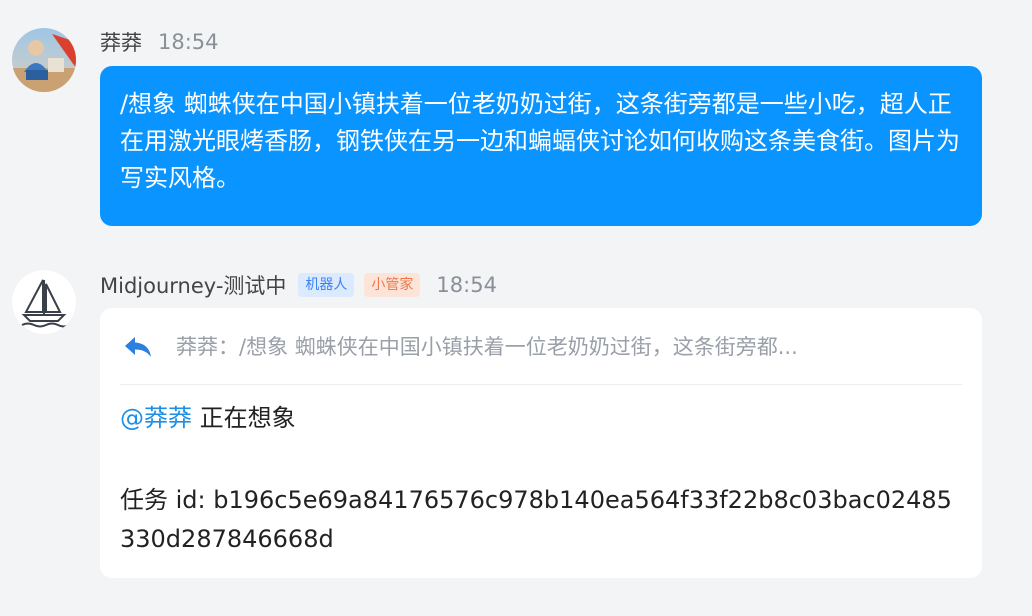 Image resolution: width=1032 pixels, height=616 pixels. I want to click on user-avatar-photo, so click(44, 60).